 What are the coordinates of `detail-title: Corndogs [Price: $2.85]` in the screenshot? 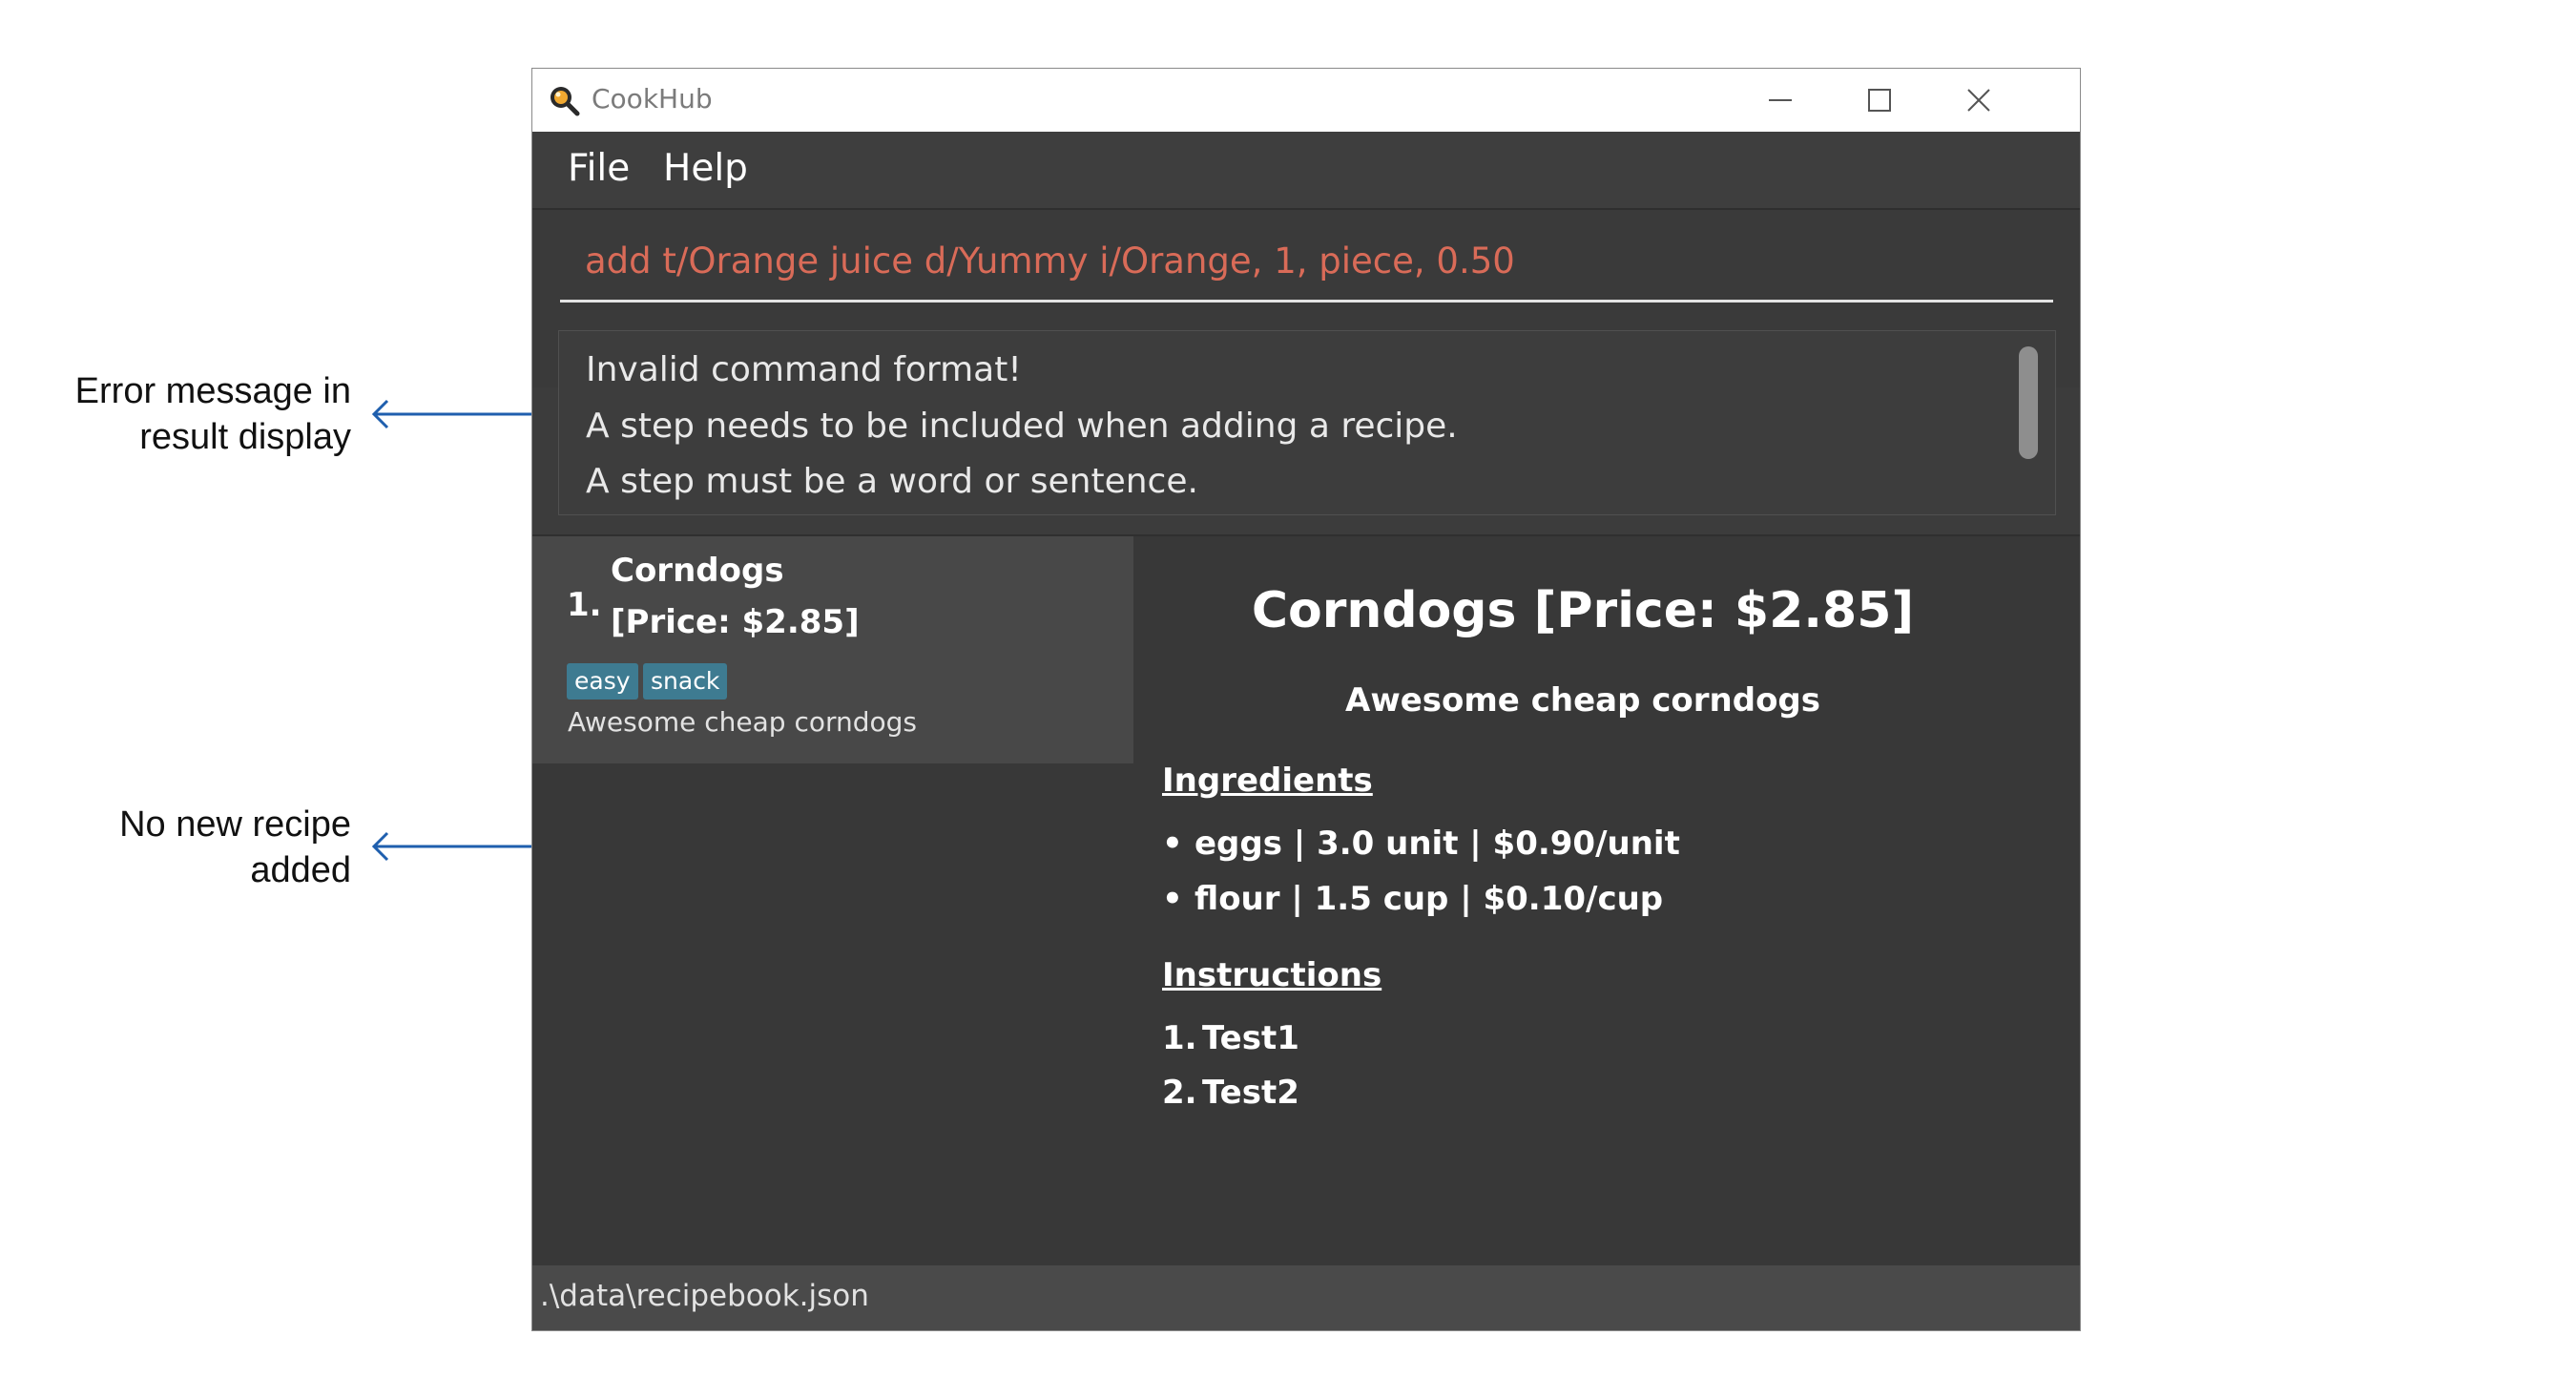 It's located at (1583, 610).